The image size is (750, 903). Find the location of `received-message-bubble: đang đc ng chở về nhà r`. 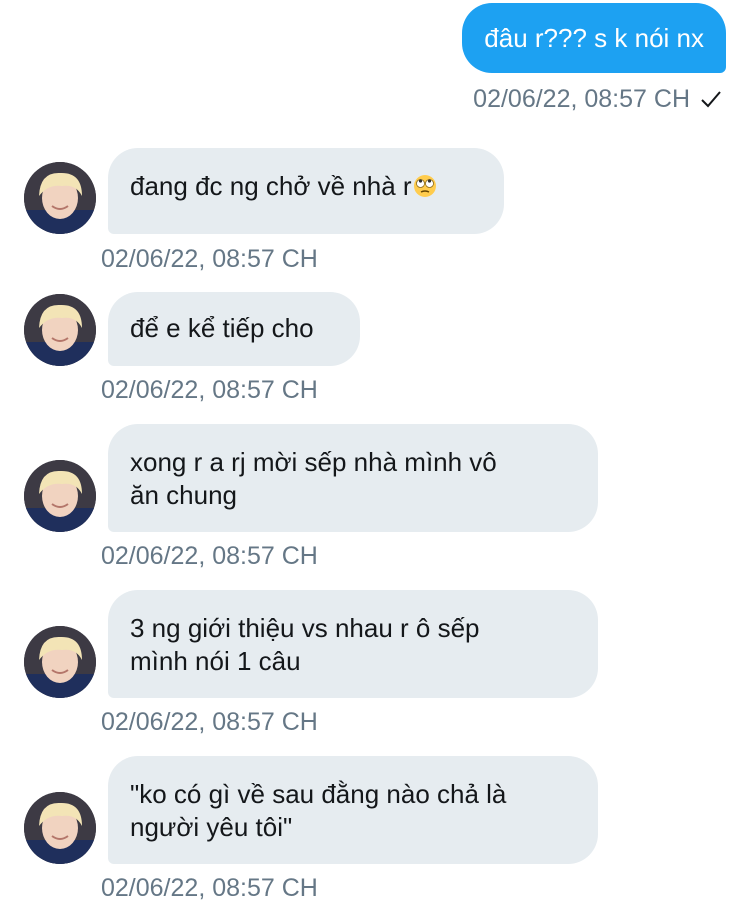

received-message-bubble: đang đc ng chở về nhà r is located at coordinates (306, 191).